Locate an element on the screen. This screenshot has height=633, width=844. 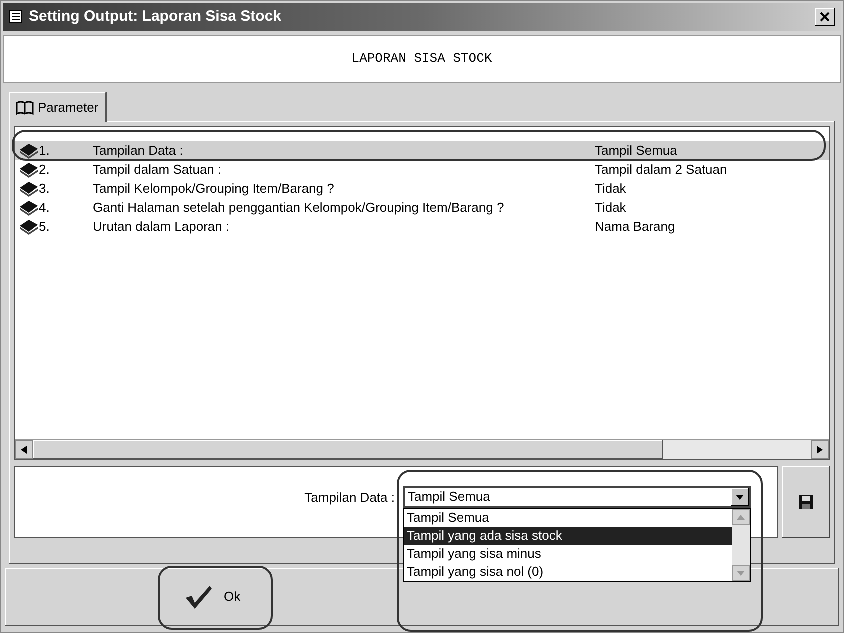
down-arrow-icon is located at coordinates (741, 573).